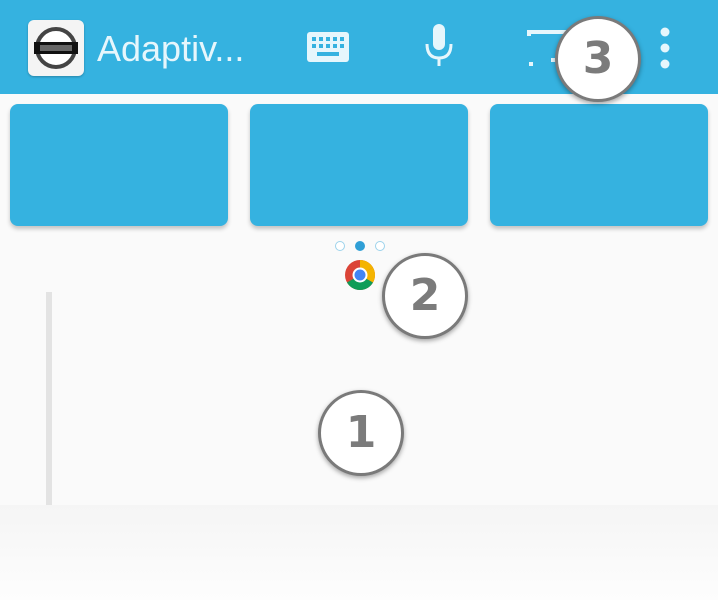 Image resolution: width=718 pixels, height=600 pixels. I want to click on chrome-icon, so click(360, 275).